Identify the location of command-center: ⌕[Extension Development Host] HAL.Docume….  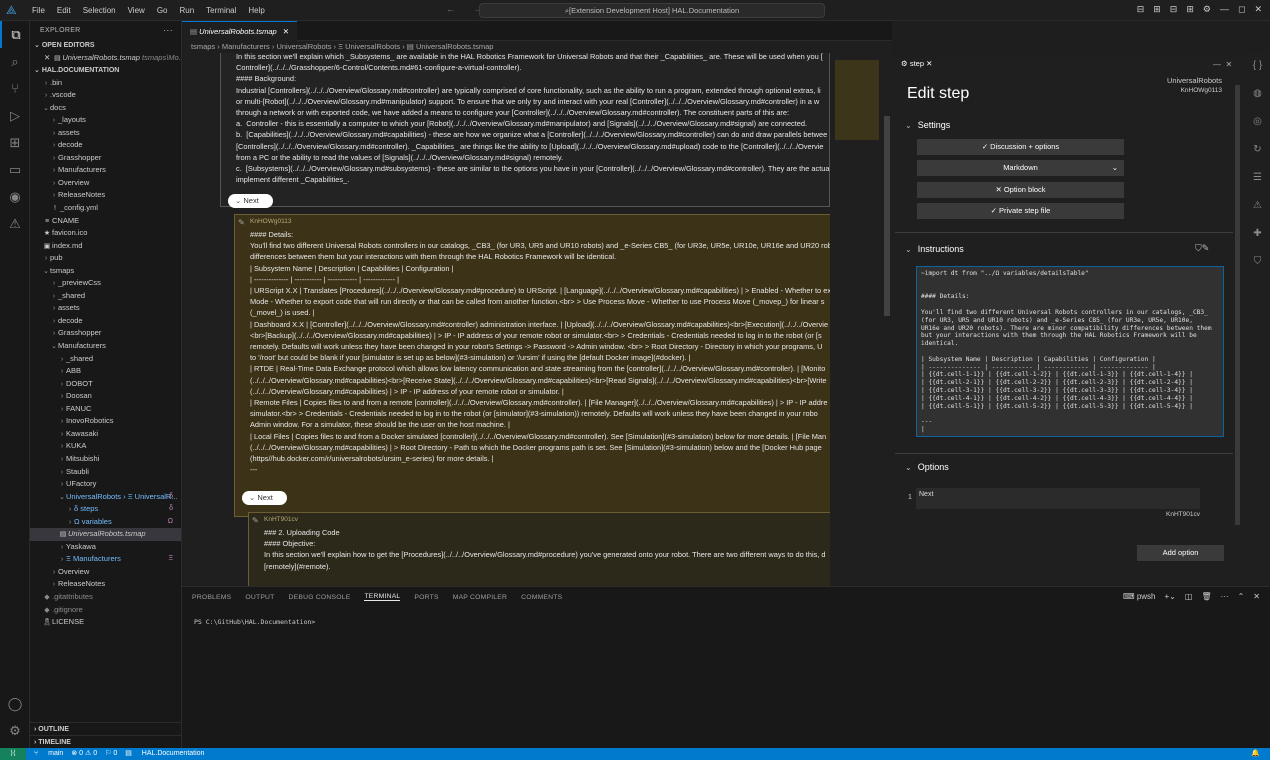
(652, 10).